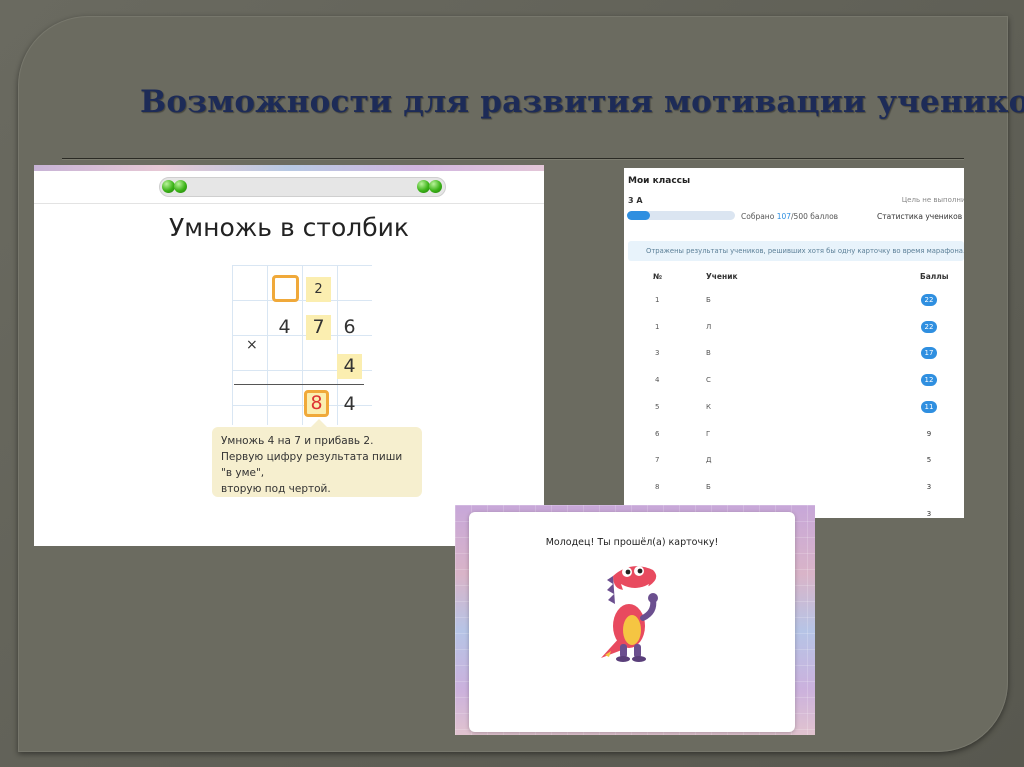  I want to click on top-number-digit: 6, so click(349, 327).